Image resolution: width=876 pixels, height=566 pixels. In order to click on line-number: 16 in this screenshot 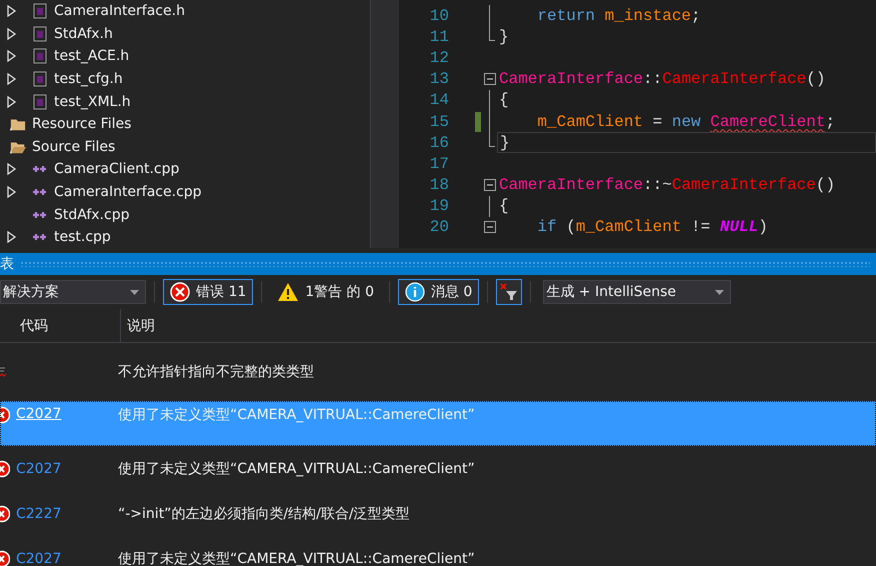, I will do `click(438, 143)`.